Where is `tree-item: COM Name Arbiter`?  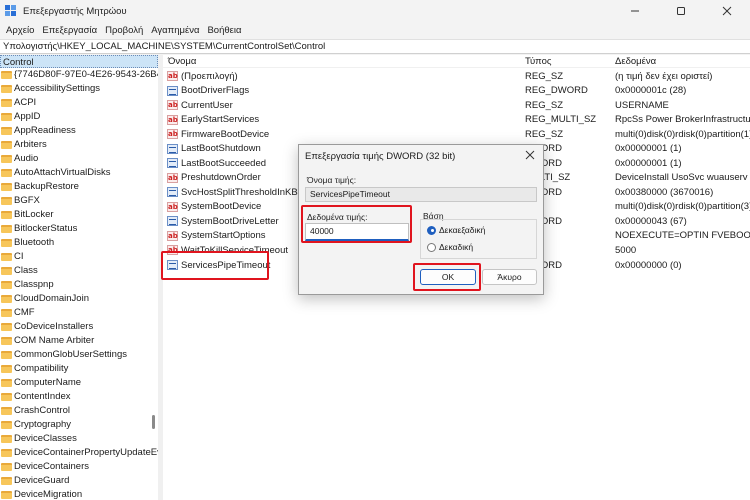 tree-item: COM Name Arbiter is located at coordinates (79, 341).